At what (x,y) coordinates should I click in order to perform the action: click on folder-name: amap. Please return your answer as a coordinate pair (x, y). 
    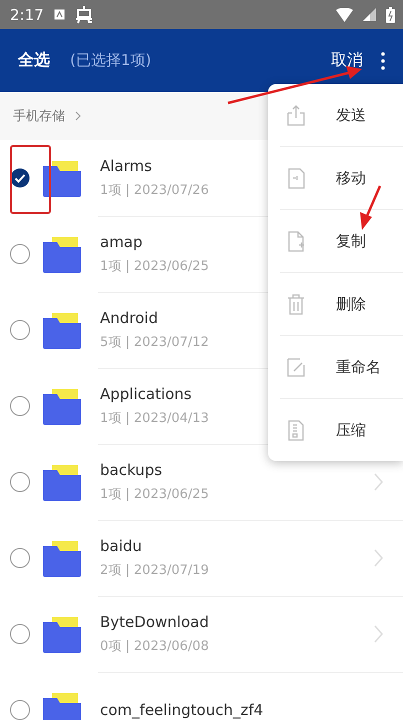
    Looking at the image, I should click on (121, 242).